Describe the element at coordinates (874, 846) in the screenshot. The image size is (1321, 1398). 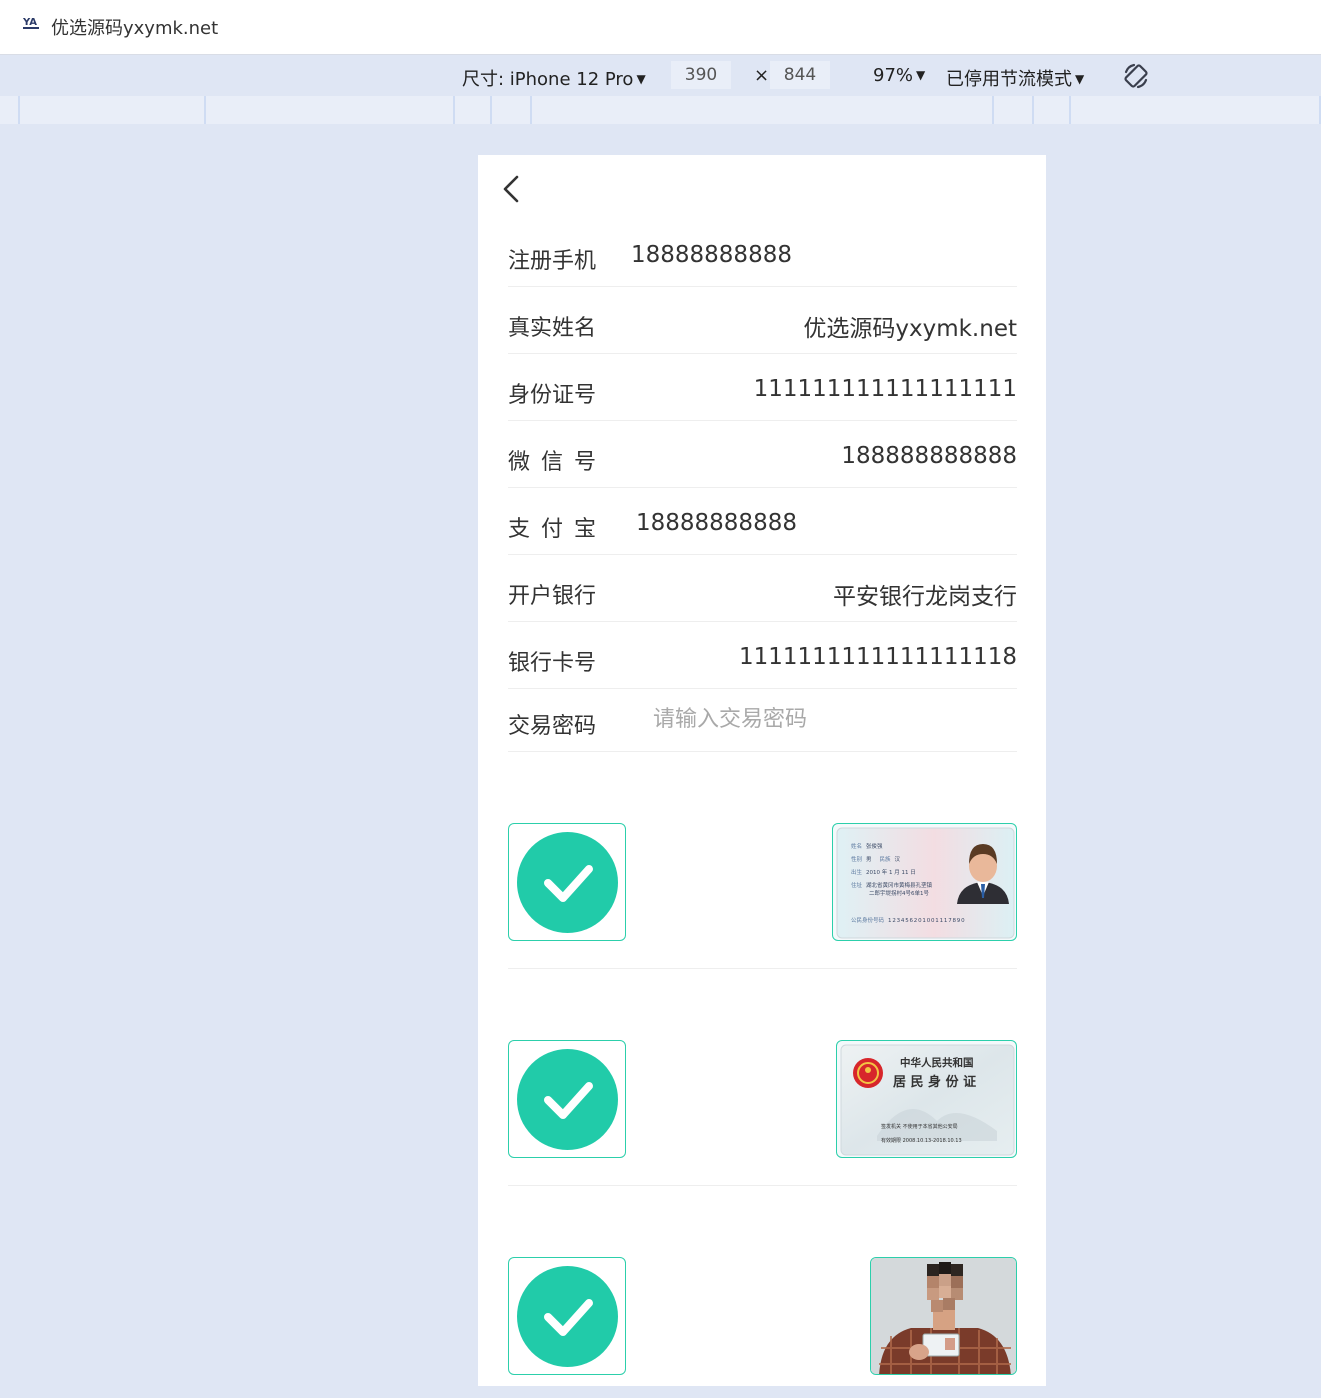
I see `id-name: 张俊强` at that location.